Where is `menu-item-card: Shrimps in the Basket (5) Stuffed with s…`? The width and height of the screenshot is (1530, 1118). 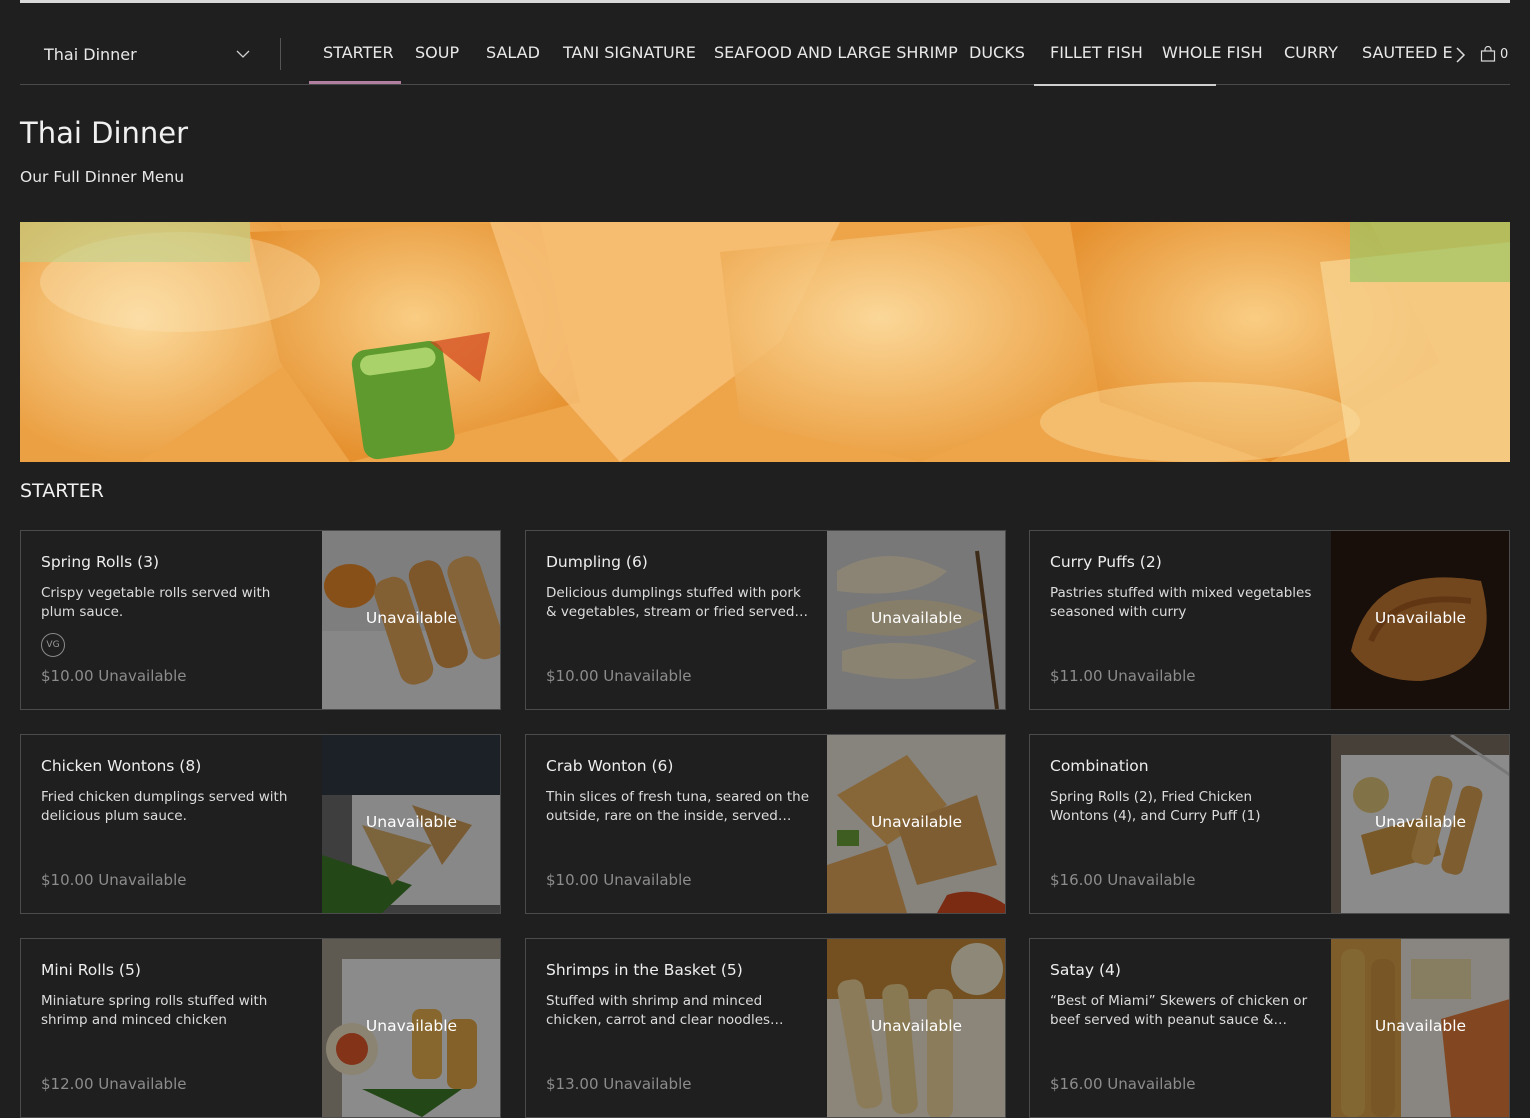
menu-item-card: Shrimps in the Basket (5) Stuffed with s… is located at coordinates (765, 1028).